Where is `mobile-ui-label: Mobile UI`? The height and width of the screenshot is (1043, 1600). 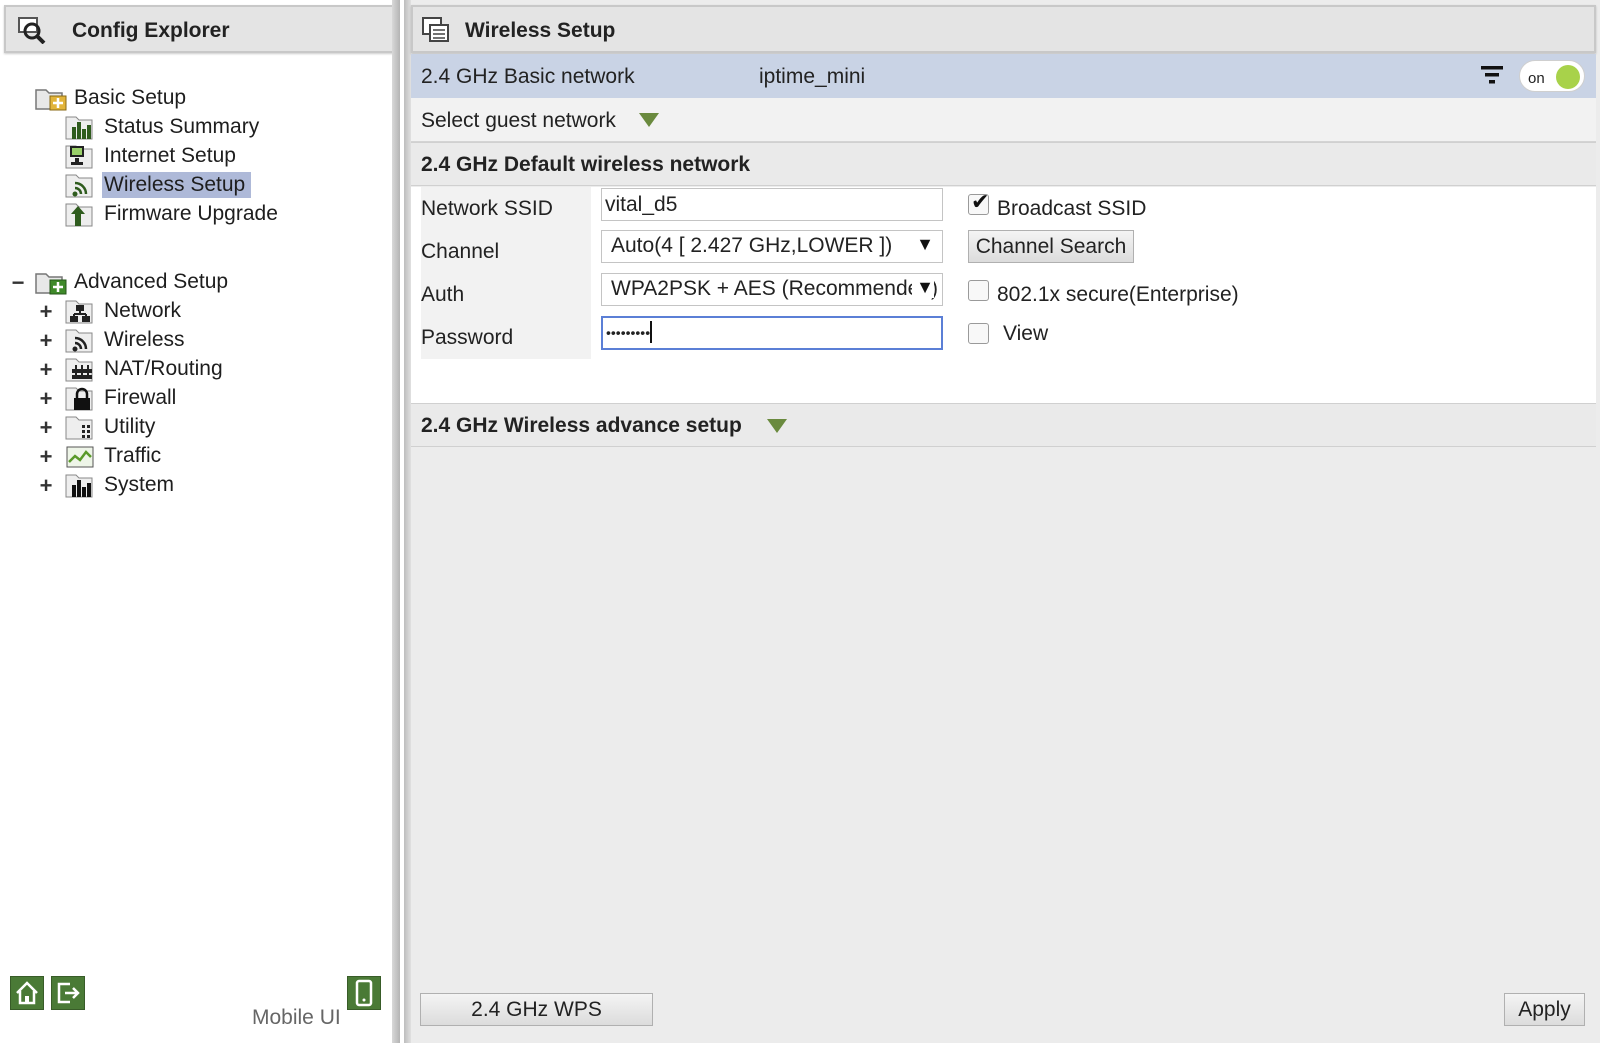
mobile-ui-label: Mobile UI is located at coordinates (296, 1018).